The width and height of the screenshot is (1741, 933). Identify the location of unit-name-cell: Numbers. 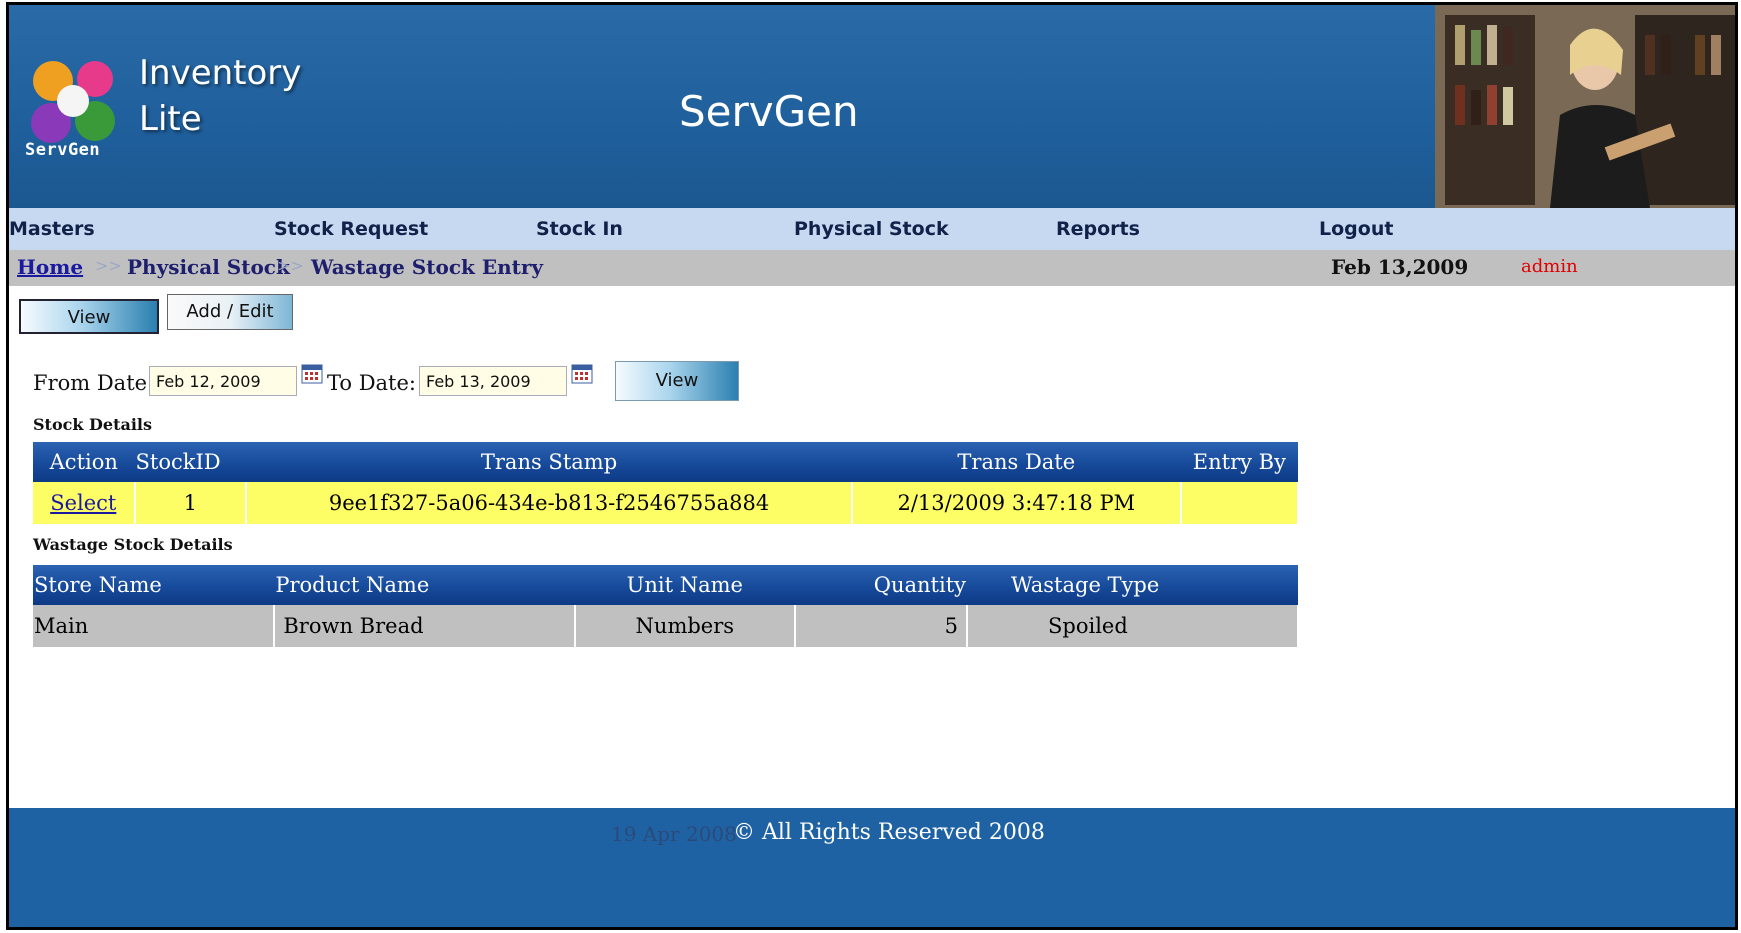
(685, 626).